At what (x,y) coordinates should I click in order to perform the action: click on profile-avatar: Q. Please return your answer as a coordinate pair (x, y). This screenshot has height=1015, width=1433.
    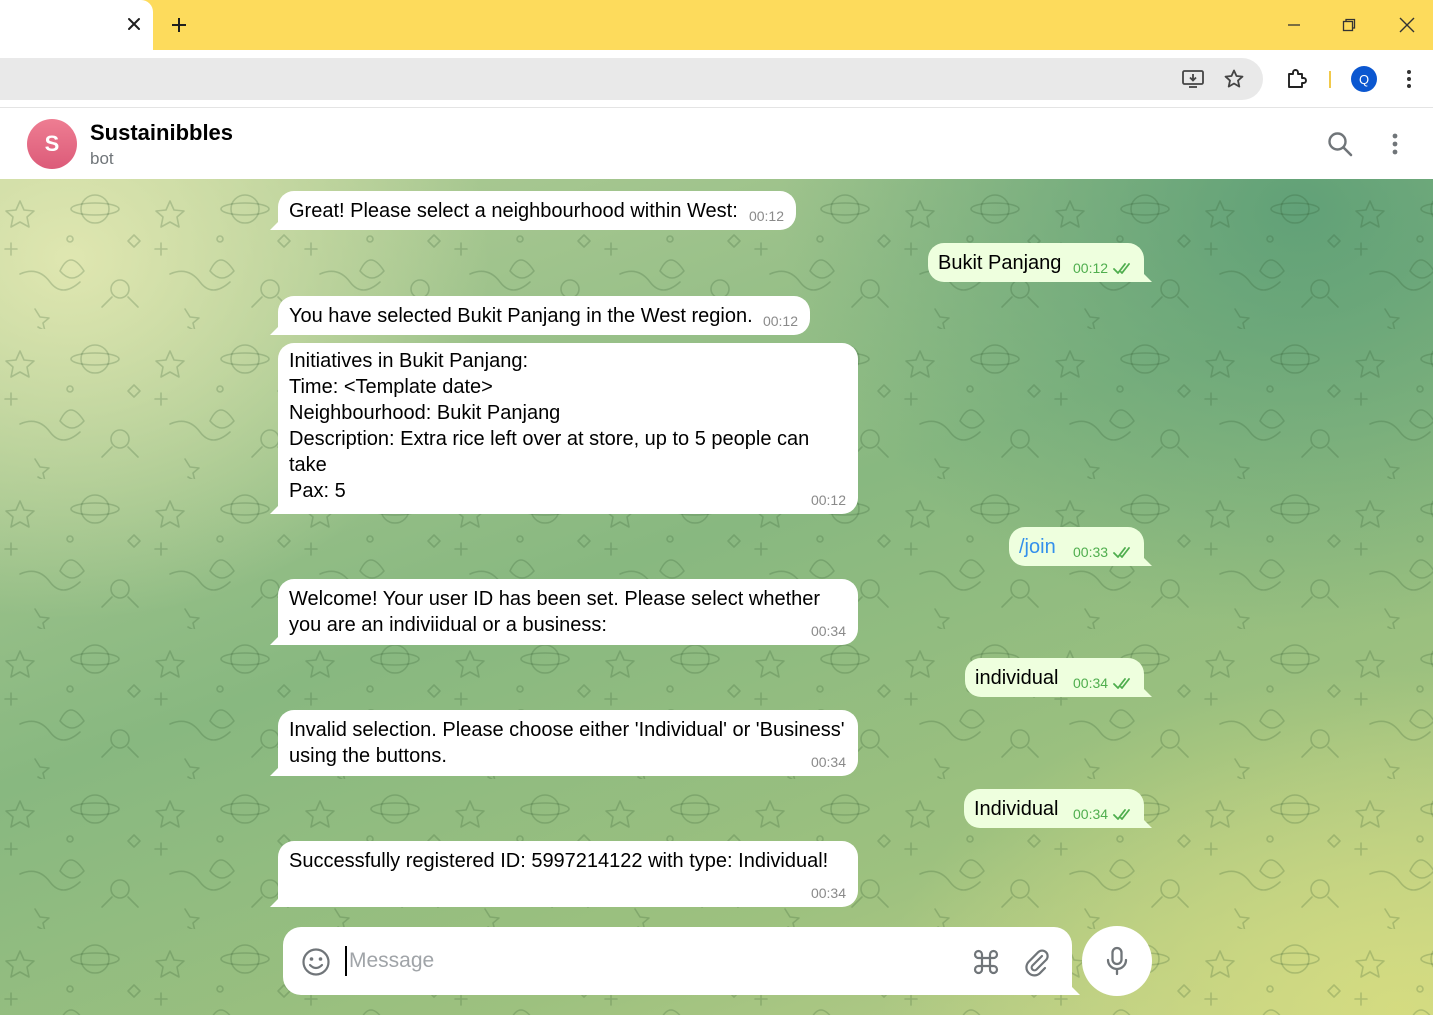
    Looking at the image, I should click on (1364, 79).